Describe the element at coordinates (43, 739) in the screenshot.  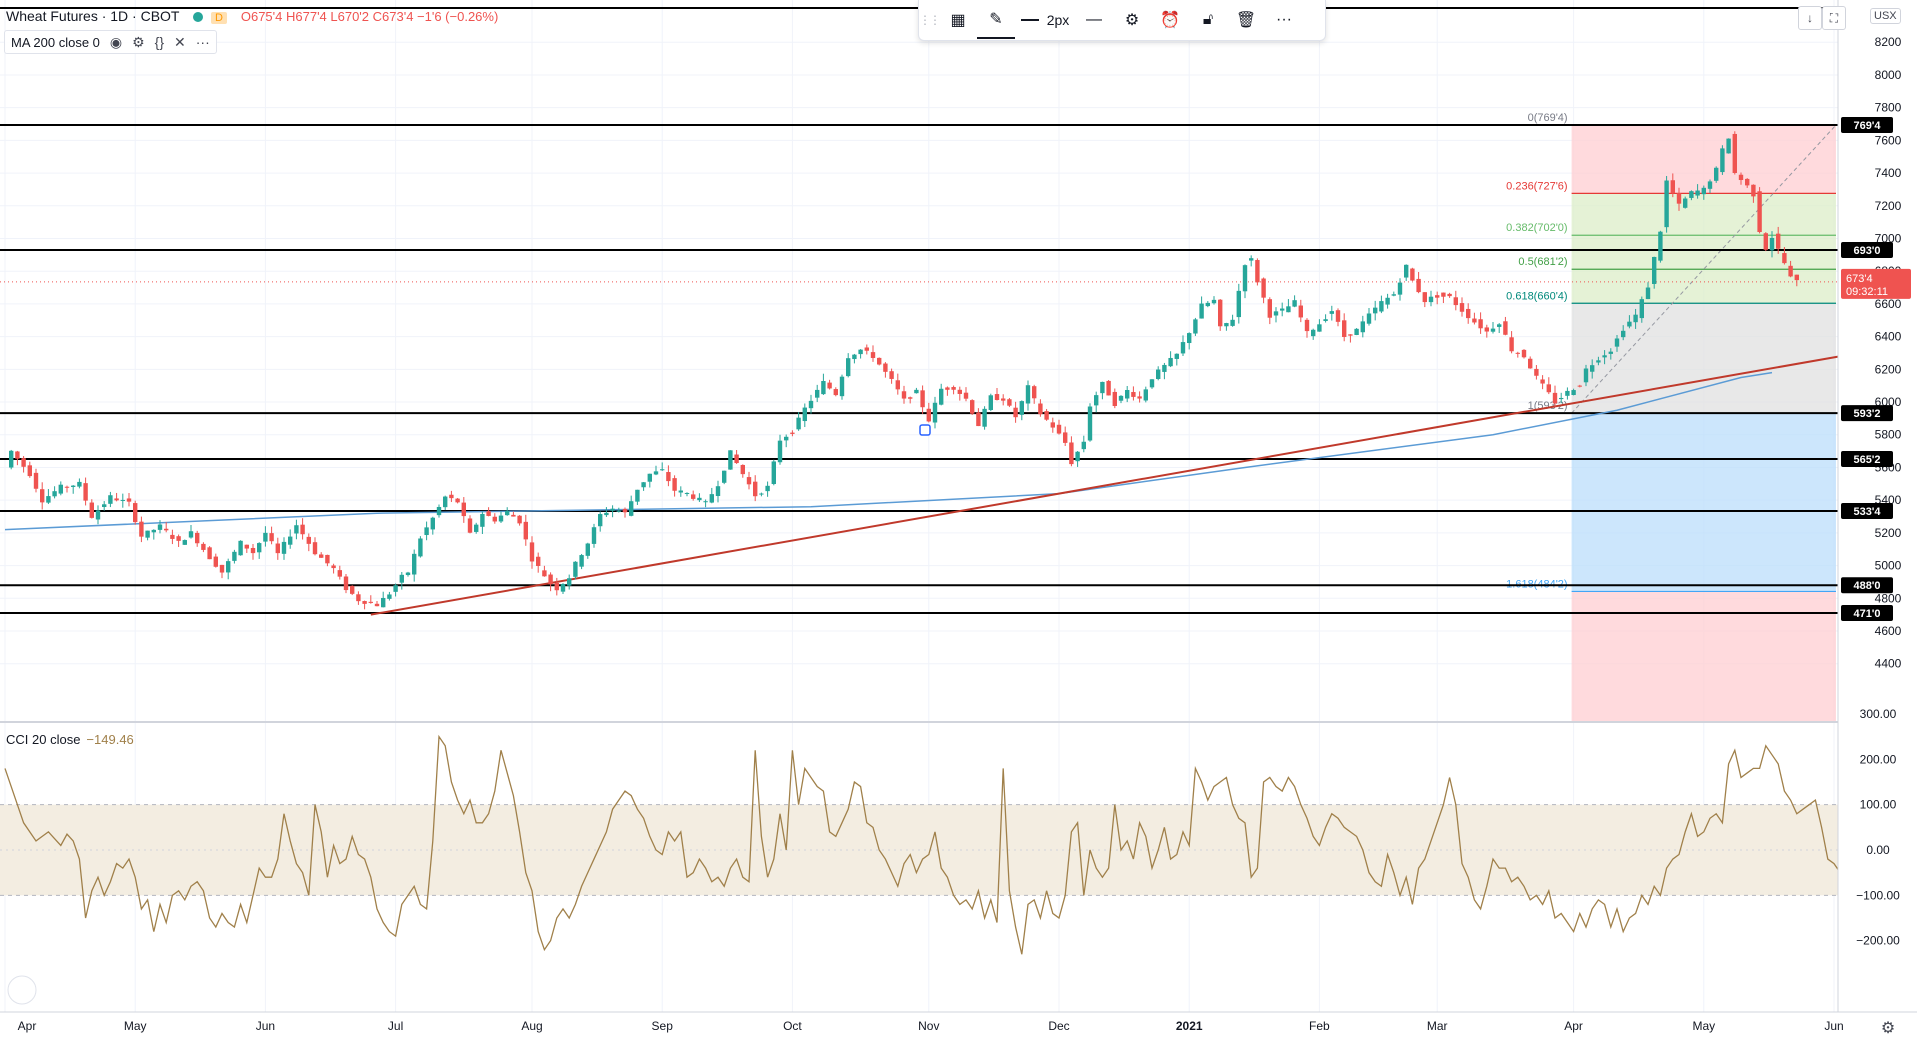
I see `cci-legend-label: CCI 20 close` at that location.